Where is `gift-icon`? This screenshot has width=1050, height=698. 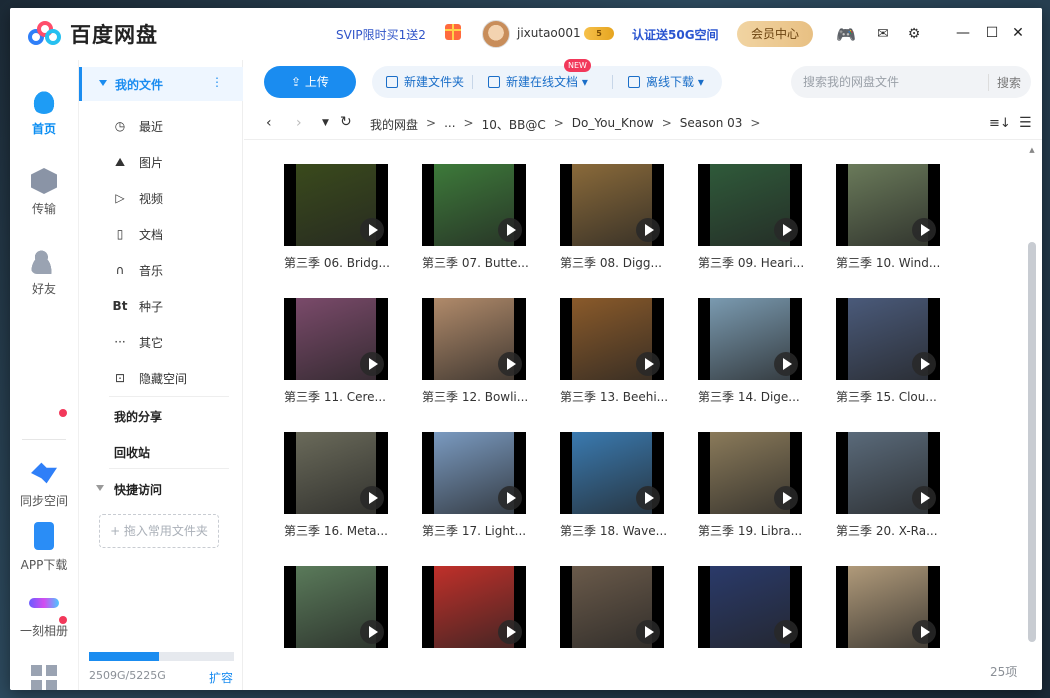
gift-icon is located at coordinates (453, 32).